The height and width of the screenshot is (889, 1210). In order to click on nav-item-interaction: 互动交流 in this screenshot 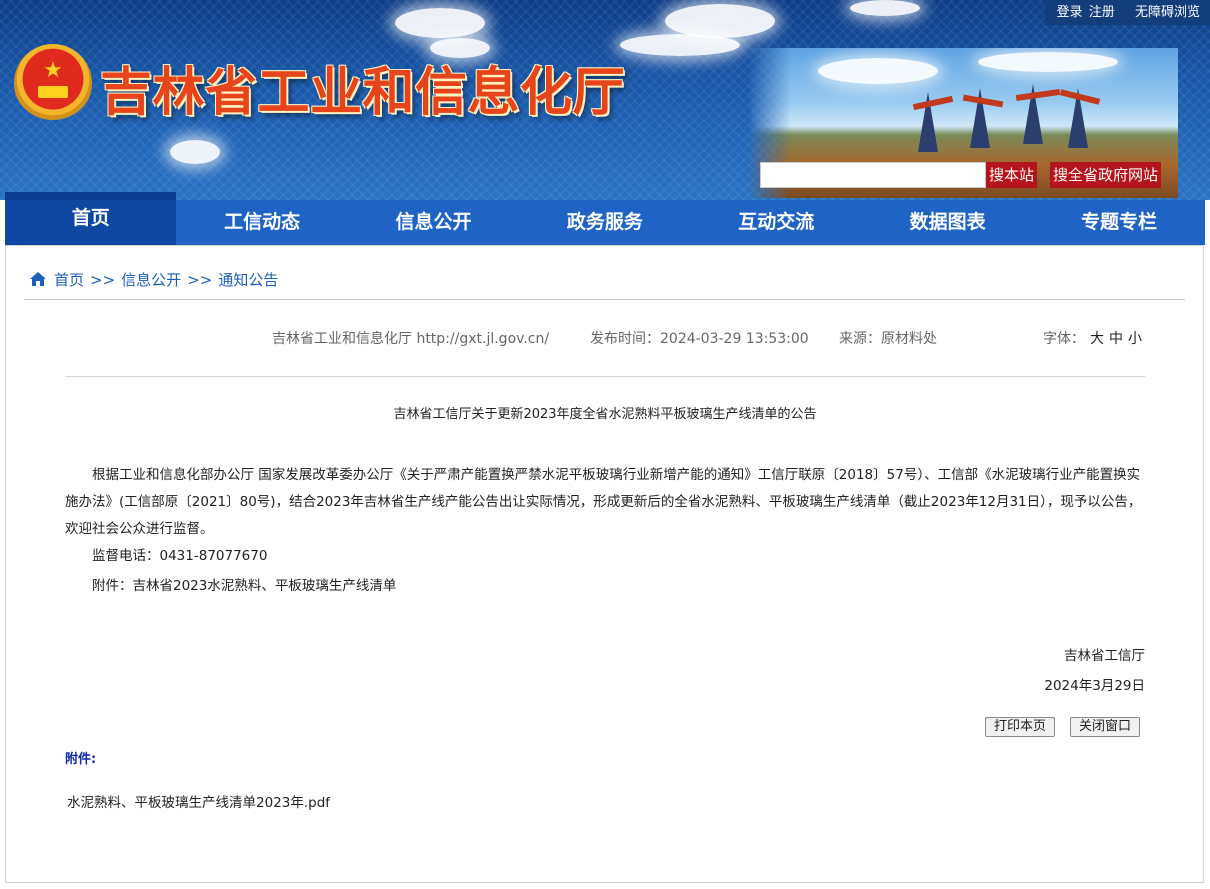, I will do `click(776, 222)`.